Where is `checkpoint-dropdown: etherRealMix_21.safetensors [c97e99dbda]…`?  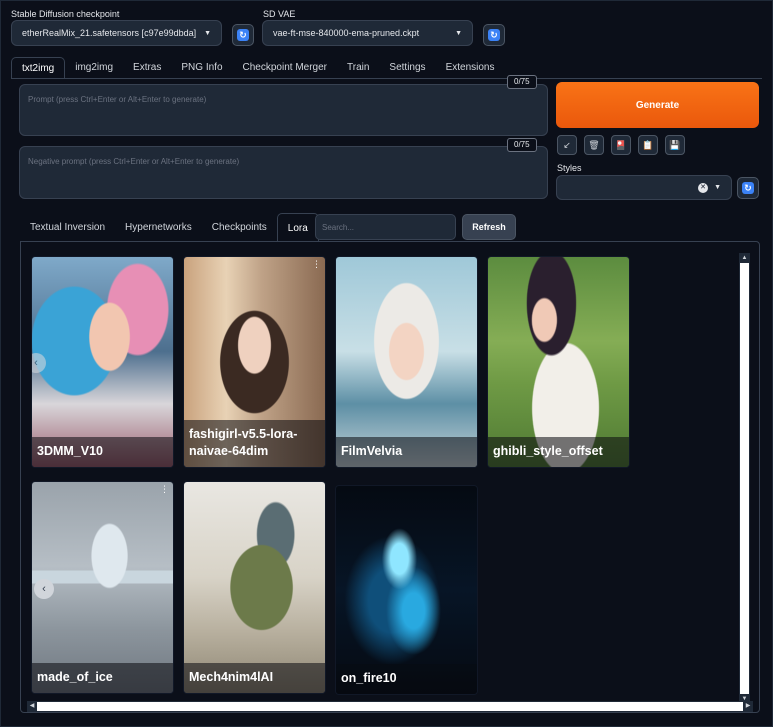 checkpoint-dropdown: etherRealMix_21.safetensors [c97e99dbda]… is located at coordinates (116, 33).